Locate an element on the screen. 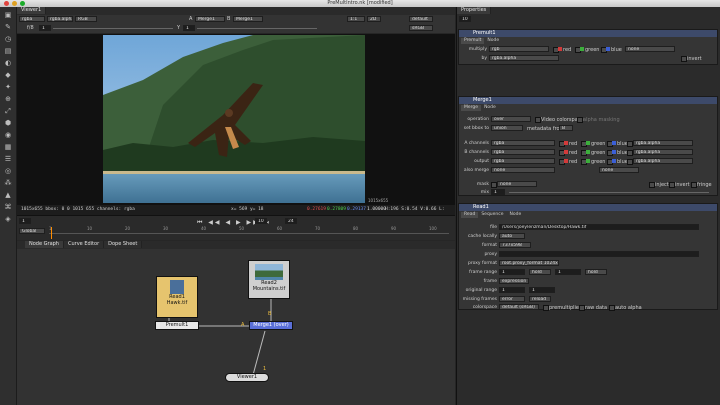  mask-select: none is located at coordinates (517, 184).